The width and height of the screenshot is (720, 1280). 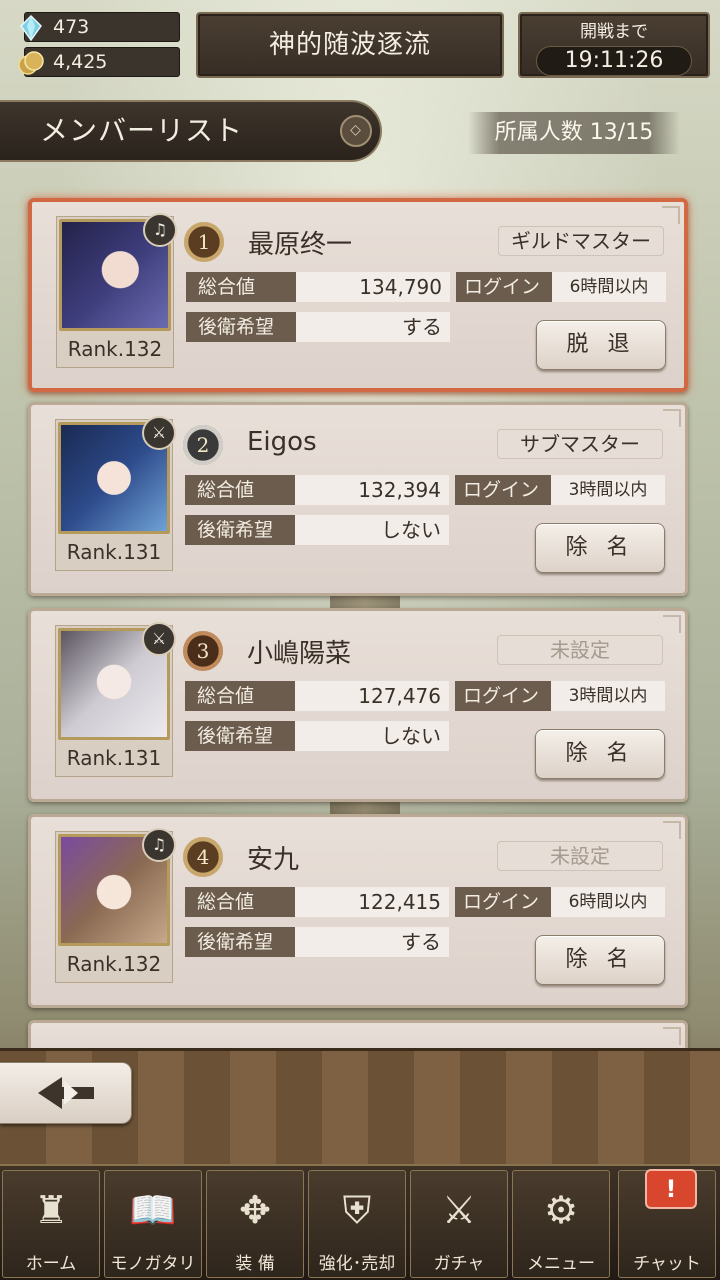 I want to click on back-arrow-icon, so click(x=65, y=1093).